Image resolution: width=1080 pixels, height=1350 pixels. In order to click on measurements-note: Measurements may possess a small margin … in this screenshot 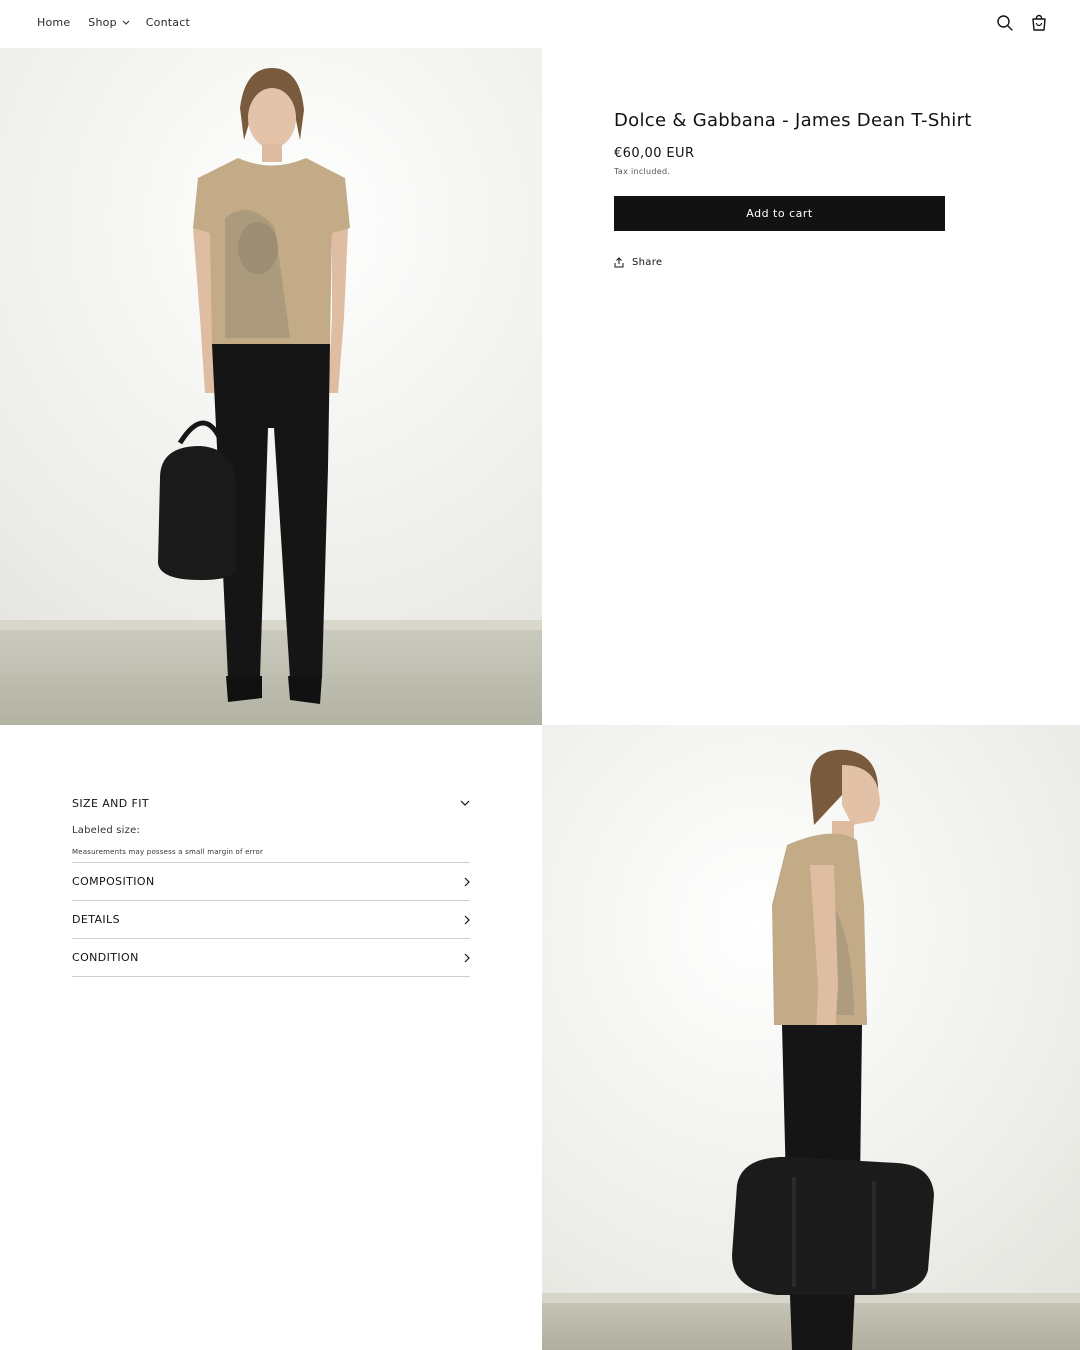, I will do `click(168, 852)`.